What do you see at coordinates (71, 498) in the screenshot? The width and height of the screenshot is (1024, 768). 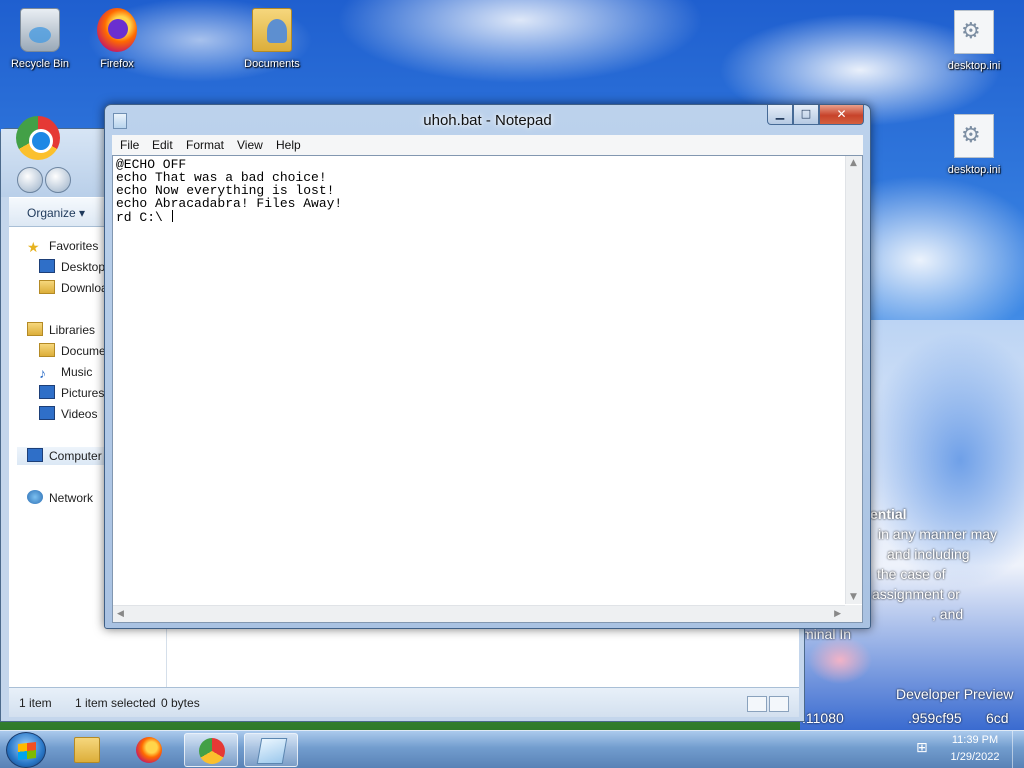 I see `nav-item-label: Network` at bounding box center [71, 498].